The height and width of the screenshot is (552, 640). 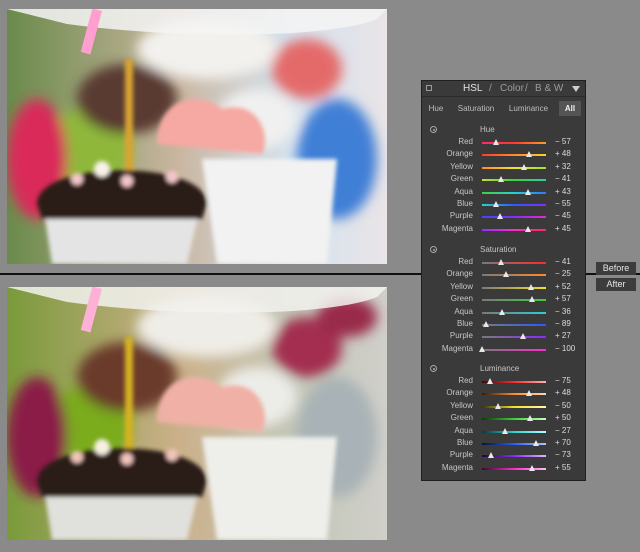 What do you see at coordinates (563, 287) in the screenshot?
I see `slider-value: + 52` at bounding box center [563, 287].